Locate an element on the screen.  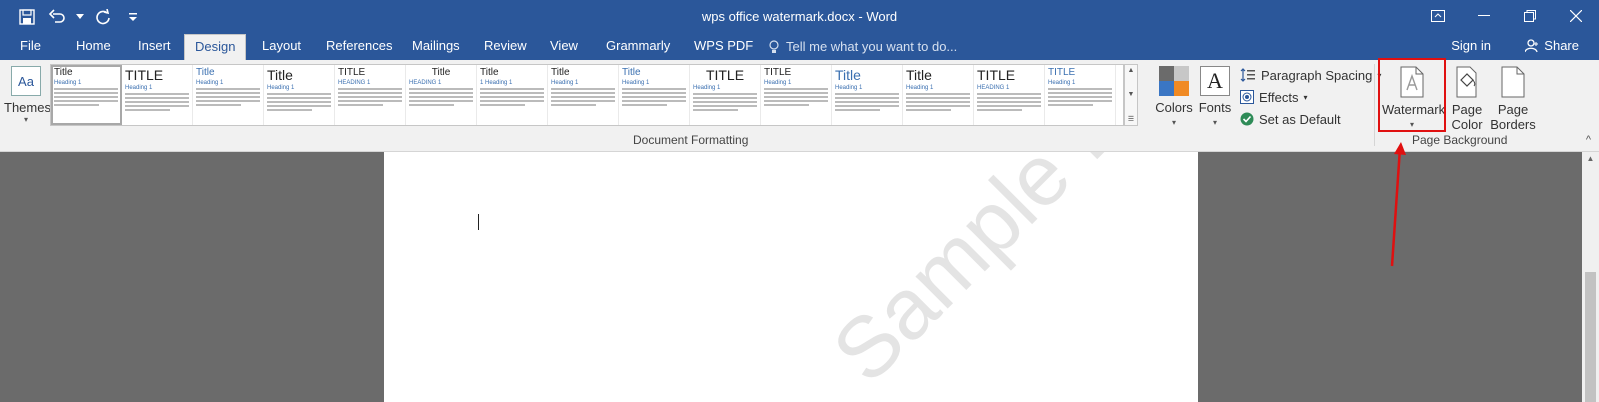
gallery-up-icon: ▲ is located at coordinates (1131, 70).